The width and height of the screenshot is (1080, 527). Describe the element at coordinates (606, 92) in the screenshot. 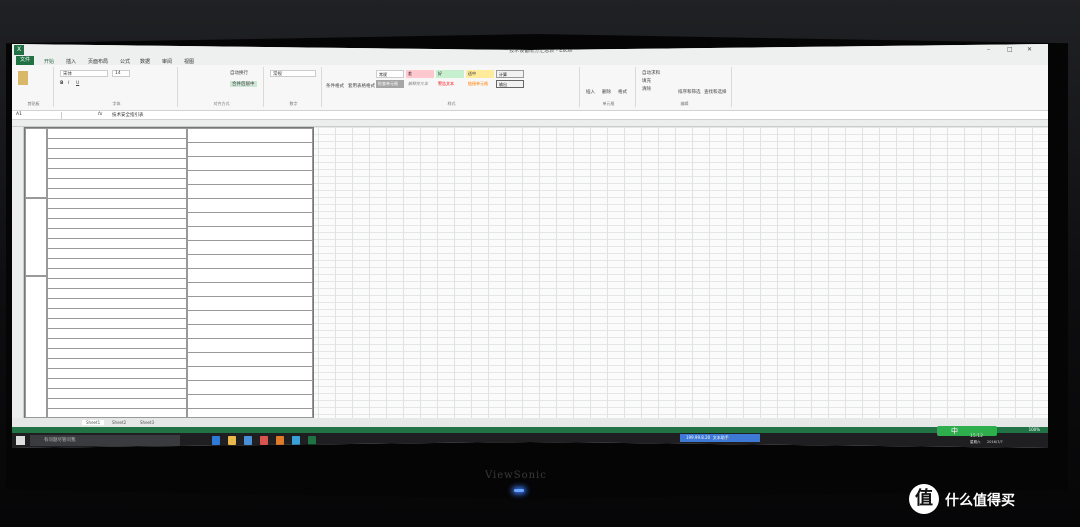

I see `delete-cells-button: 删除` at that location.